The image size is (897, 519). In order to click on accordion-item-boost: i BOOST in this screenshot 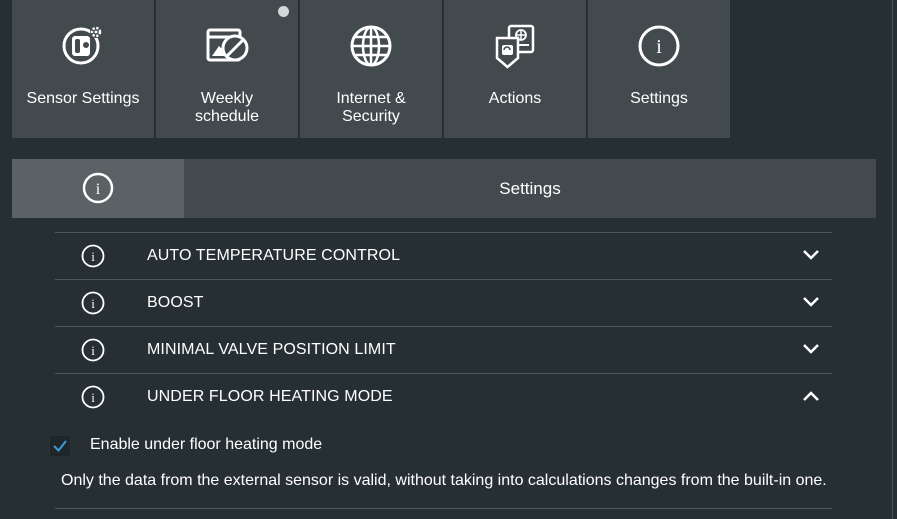, I will do `click(443, 302)`.